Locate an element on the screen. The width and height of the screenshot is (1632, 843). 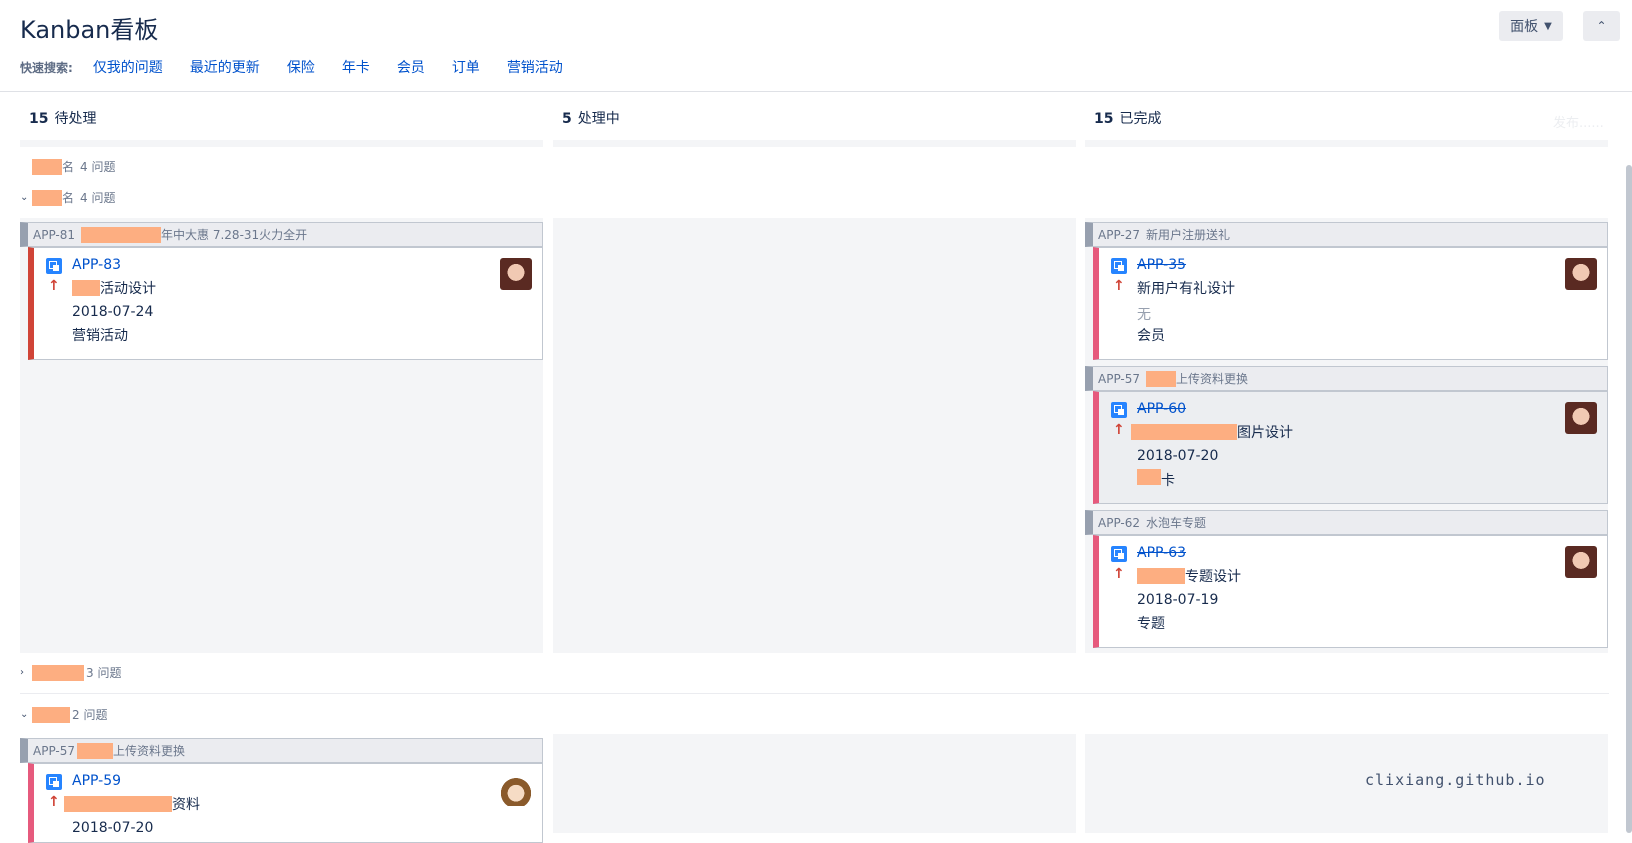
quick-filter-insurance: 保险 is located at coordinates (301, 67).